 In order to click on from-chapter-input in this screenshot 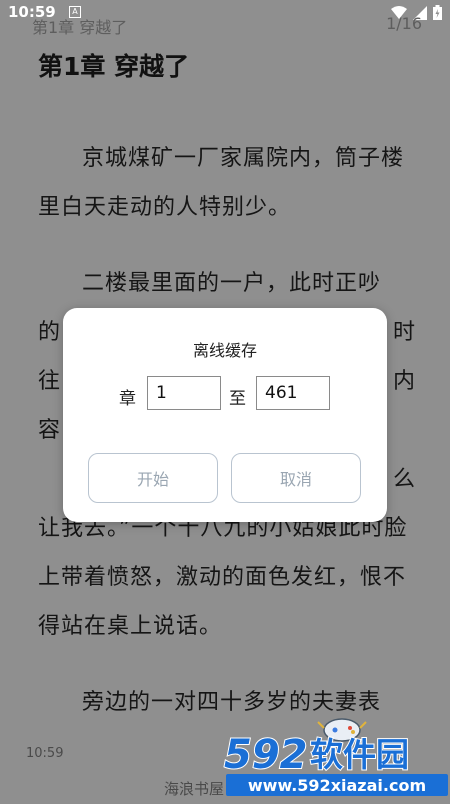, I will do `click(184, 393)`.